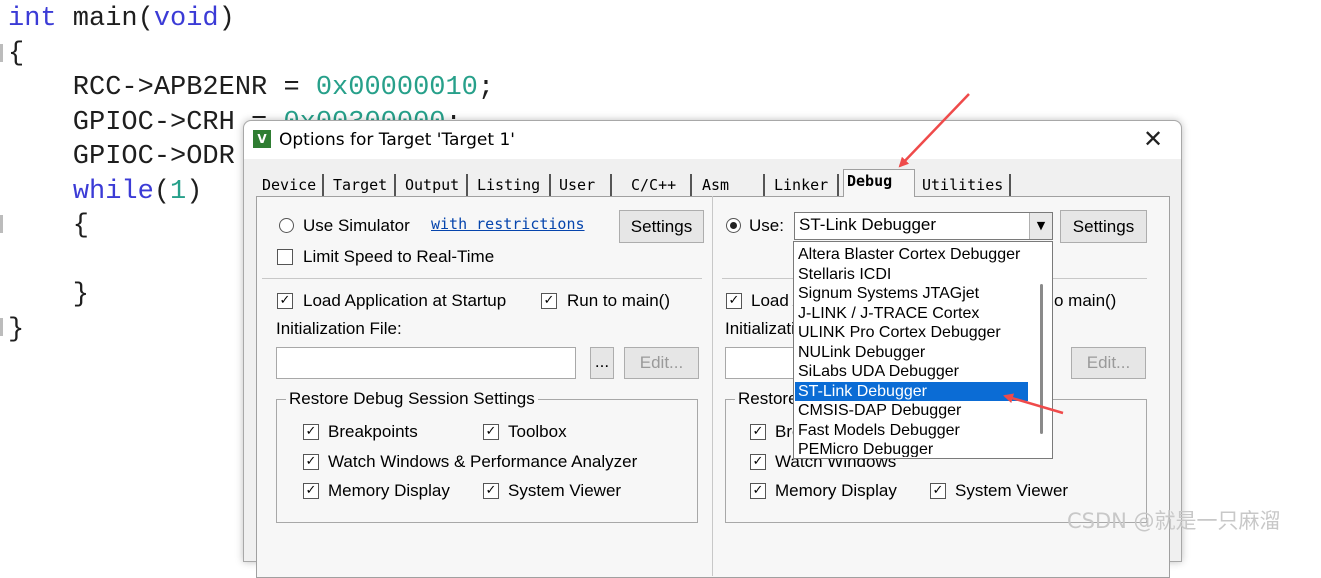 The image size is (1321, 578). What do you see at coordinates (435, 185) in the screenshot?
I see `tab-output: Output` at bounding box center [435, 185].